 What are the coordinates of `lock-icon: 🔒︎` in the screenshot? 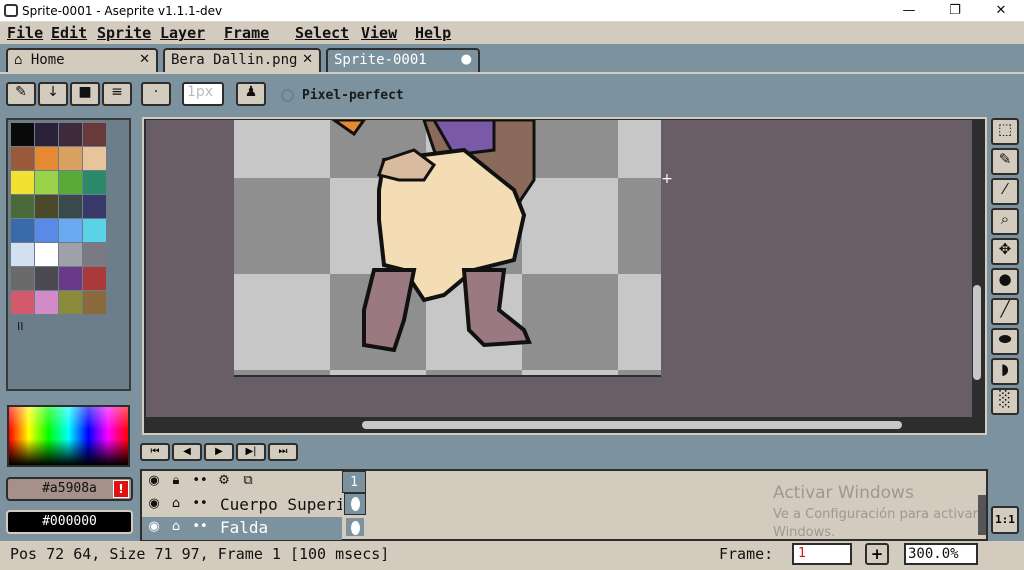 It's located at (176, 481).